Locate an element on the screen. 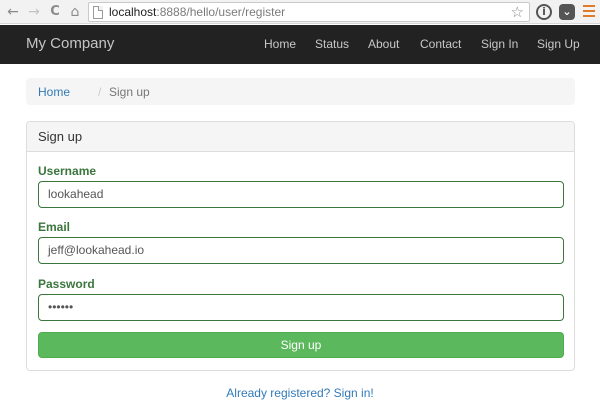 The width and height of the screenshot is (600, 404). info-icon: i is located at coordinates (544, 12).